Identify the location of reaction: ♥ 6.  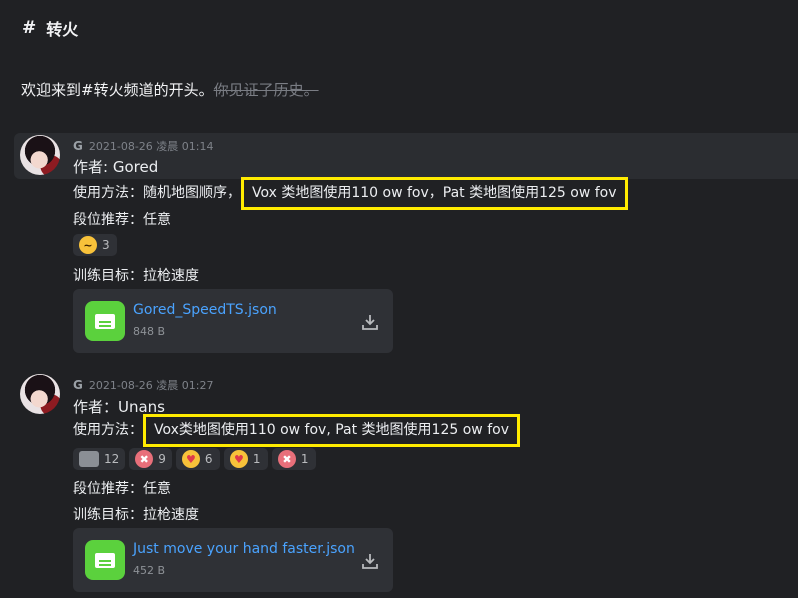
(197, 459).